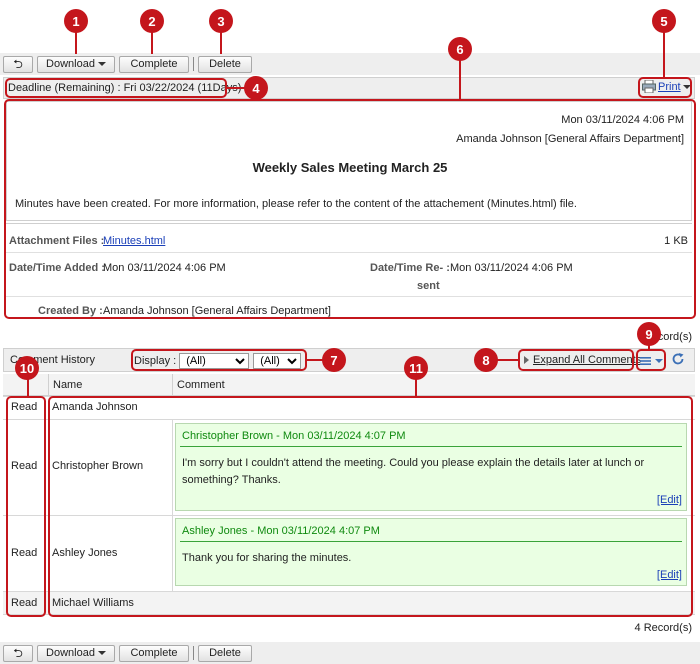 This screenshot has height=664, width=700. What do you see at coordinates (649, 86) in the screenshot?
I see `printer-icon` at bounding box center [649, 86].